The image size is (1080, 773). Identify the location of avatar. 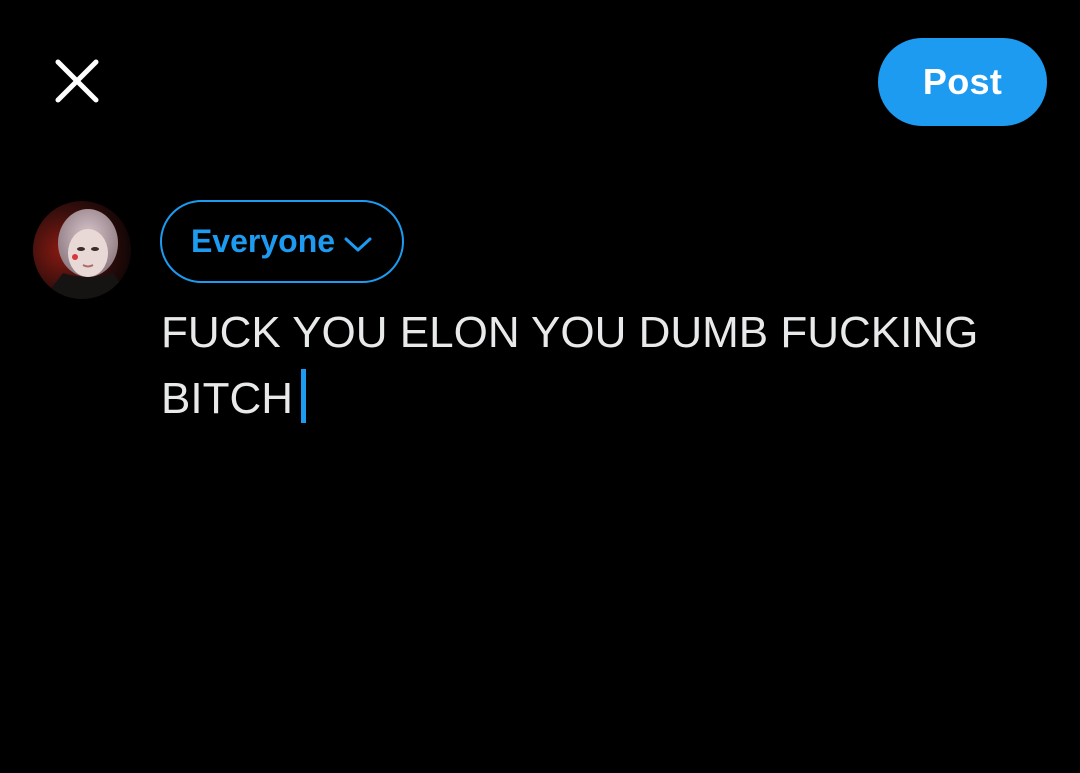
(82, 250).